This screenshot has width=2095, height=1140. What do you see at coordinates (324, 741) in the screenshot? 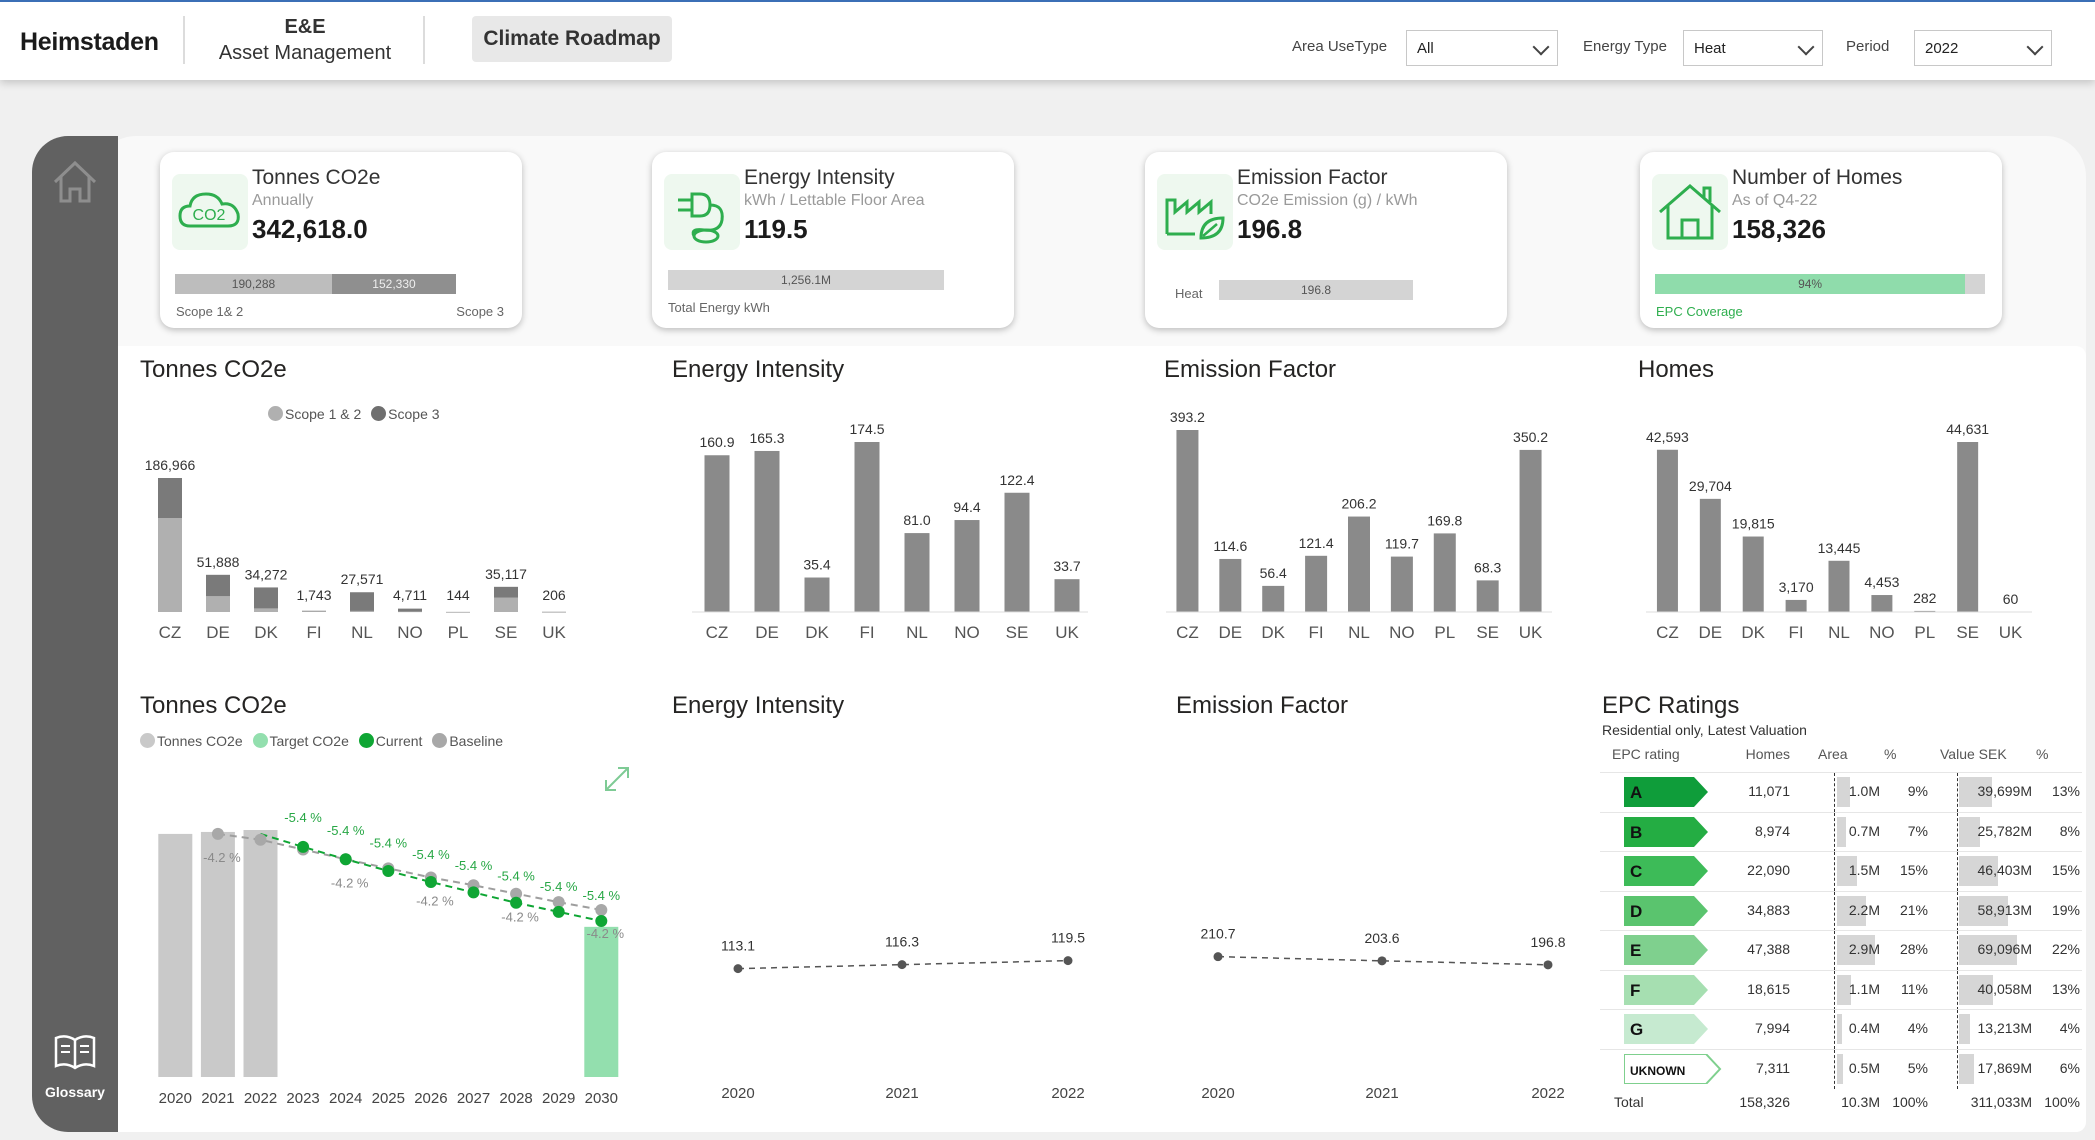
I see `legend-co2-roadmap: Tonnes CO2e Target CO2e Current Baseline` at bounding box center [324, 741].